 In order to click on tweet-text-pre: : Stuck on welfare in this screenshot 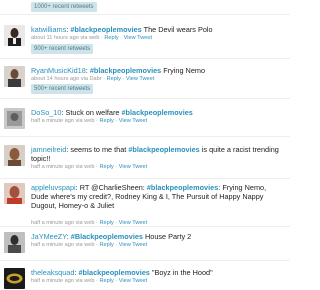, I will do `click(91, 112)`.